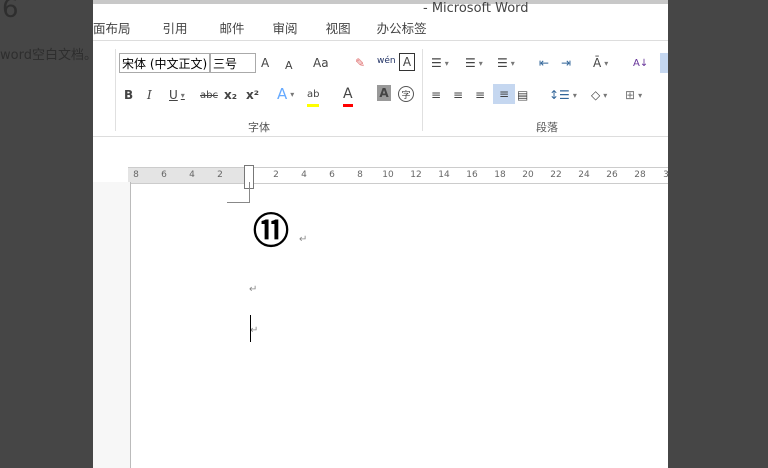 The image size is (768, 468). I want to click on strikethrough-button: abc, so click(209, 95).